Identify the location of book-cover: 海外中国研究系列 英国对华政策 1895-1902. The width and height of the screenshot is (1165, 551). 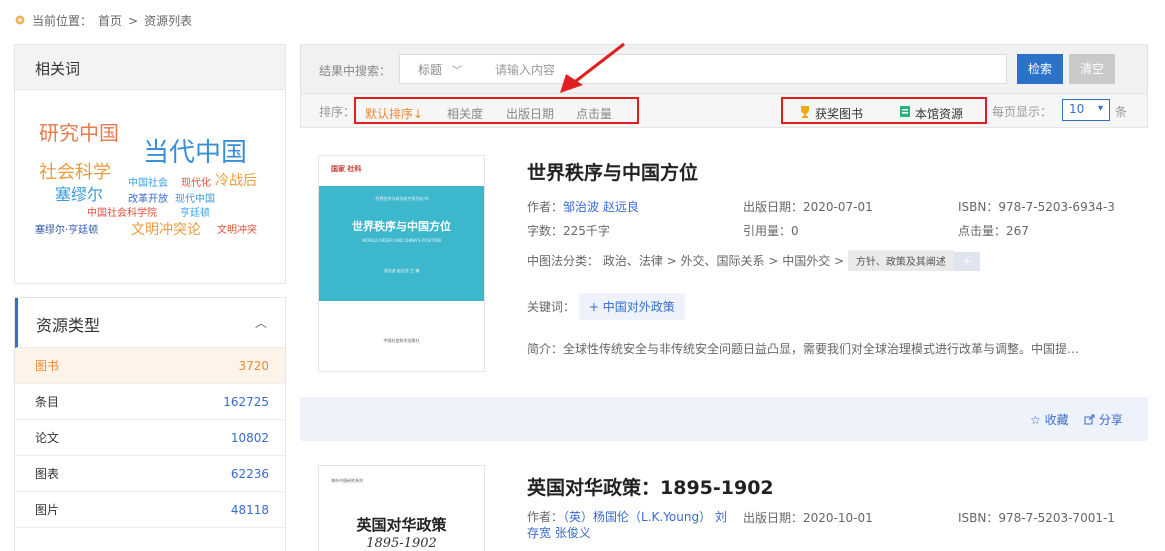
(401, 508).